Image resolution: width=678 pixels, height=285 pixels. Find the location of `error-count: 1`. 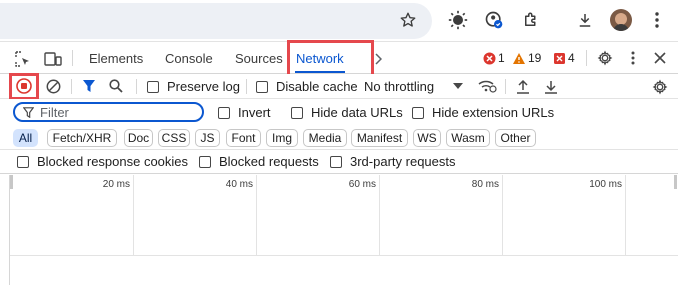

error-count: 1 is located at coordinates (501, 58).